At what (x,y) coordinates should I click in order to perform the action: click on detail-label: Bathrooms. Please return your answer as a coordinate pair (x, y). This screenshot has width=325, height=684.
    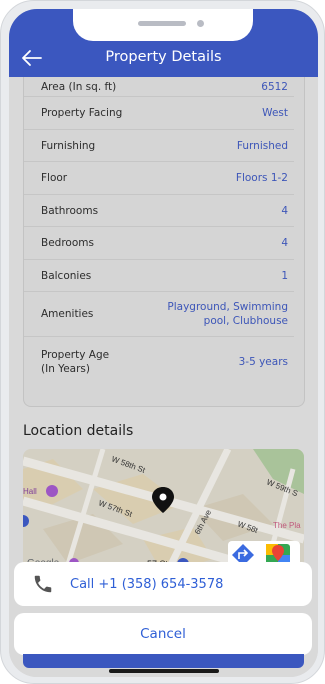
    Looking at the image, I should click on (70, 210).